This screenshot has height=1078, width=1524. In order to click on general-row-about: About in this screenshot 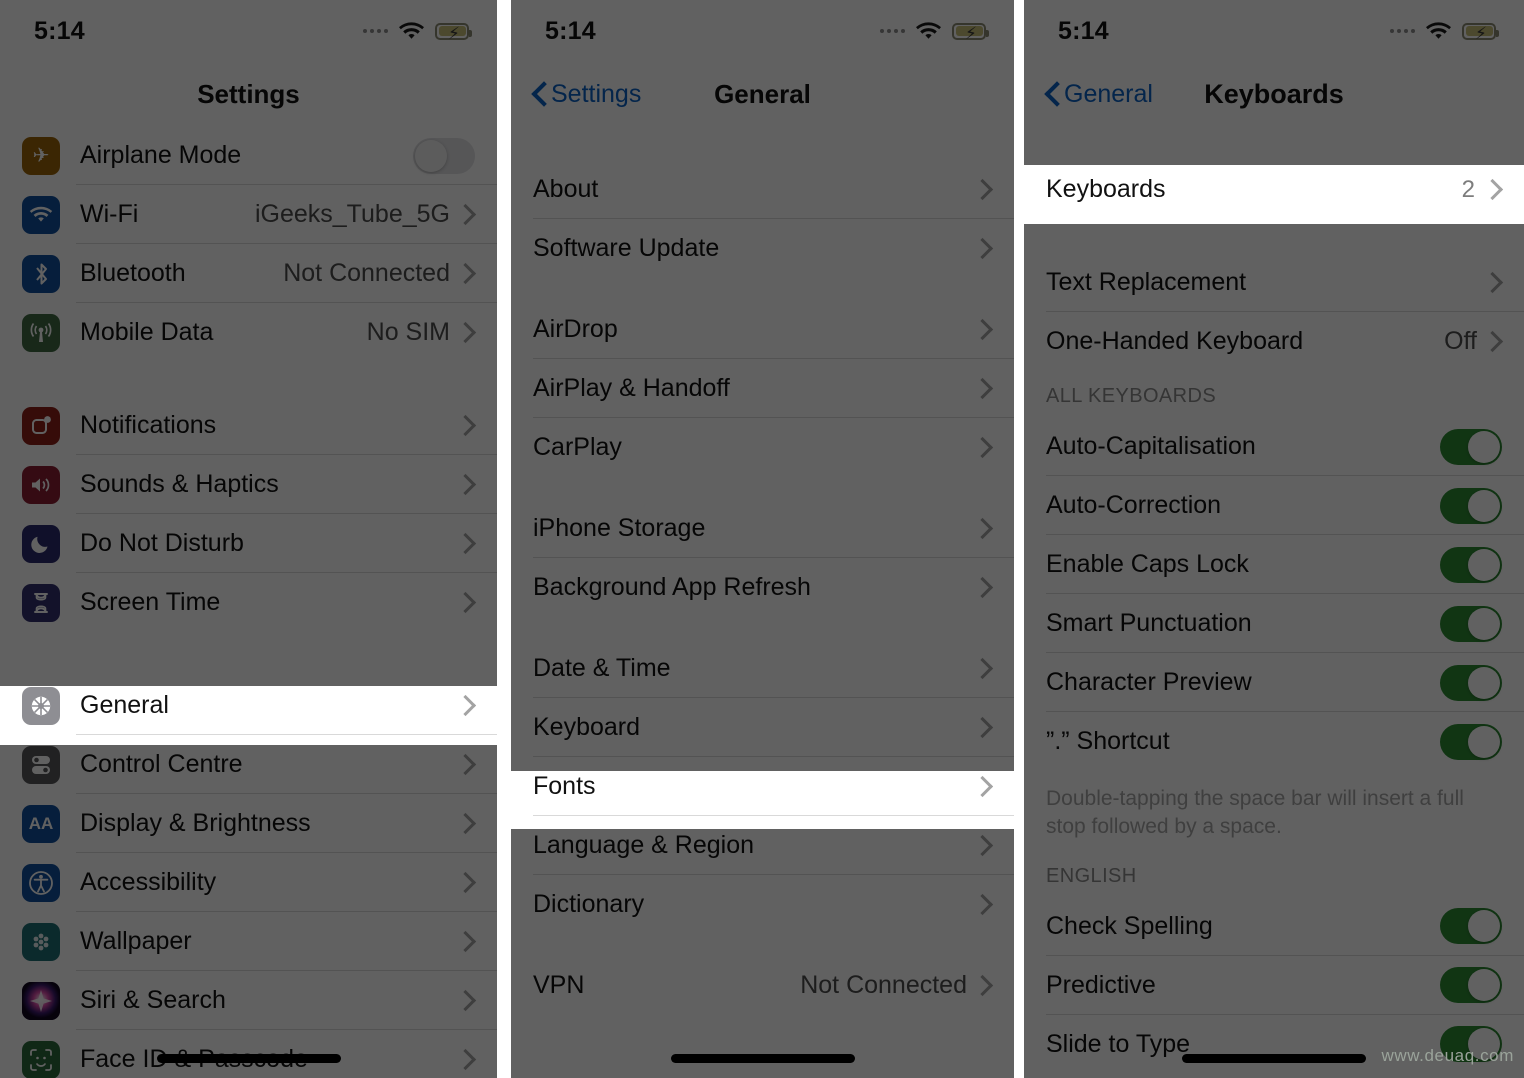, I will do `click(762, 189)`.